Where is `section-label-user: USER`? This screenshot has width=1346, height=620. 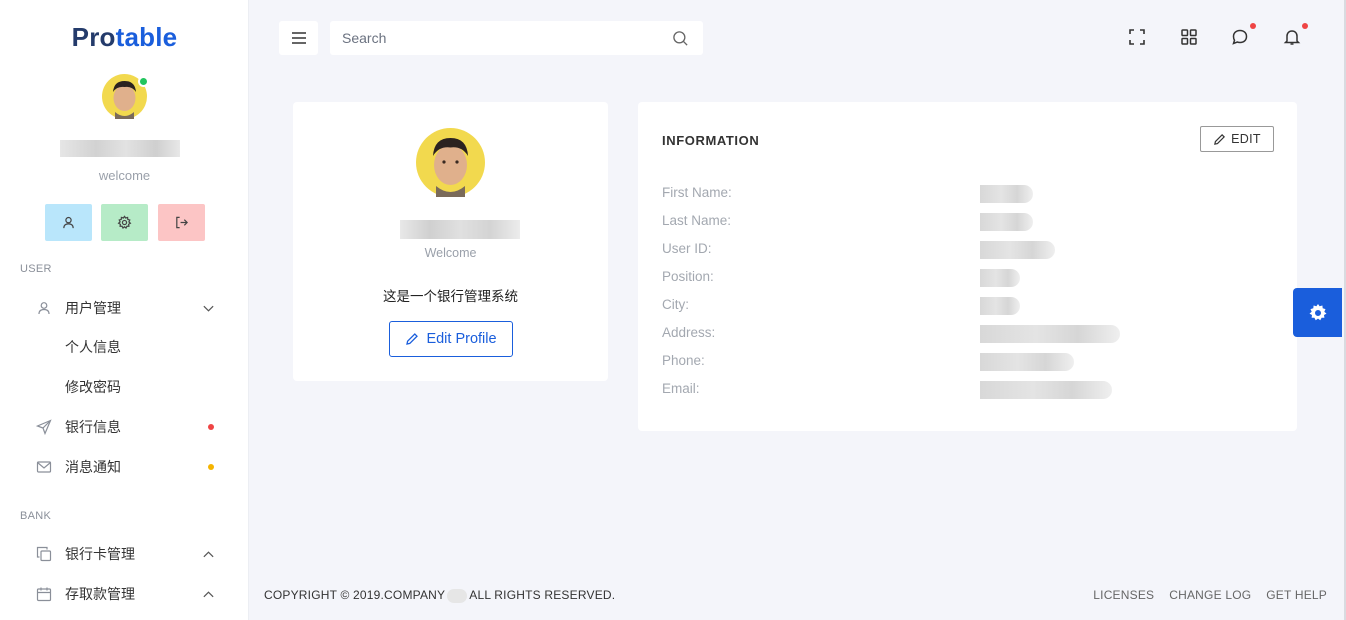
section-label-user: USER is located at coordinates (36, 269).